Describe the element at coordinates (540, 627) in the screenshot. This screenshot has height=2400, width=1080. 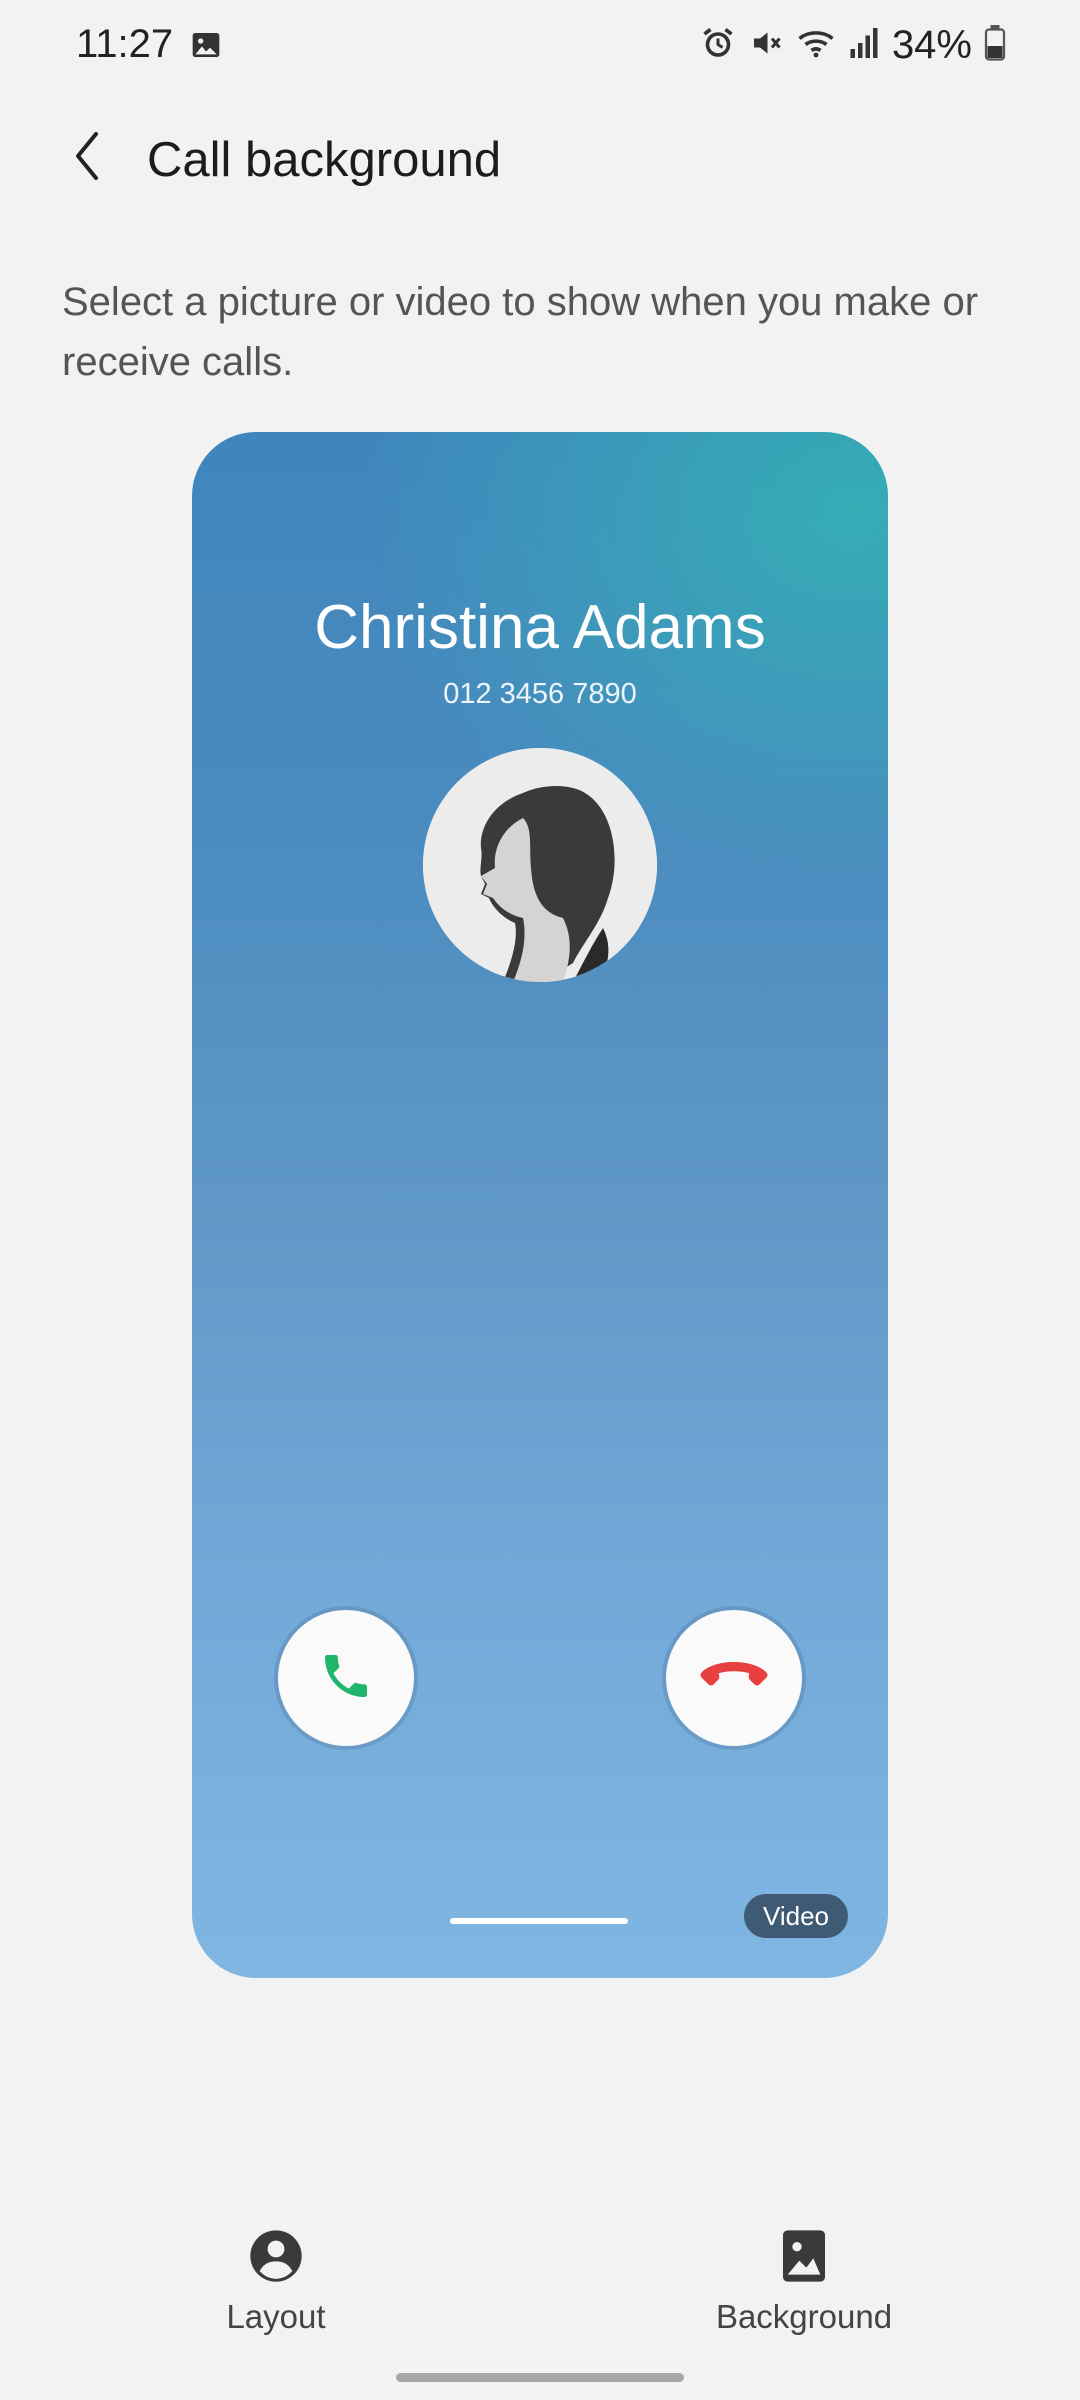
I see `caller-name: Christina Adams` at that location.